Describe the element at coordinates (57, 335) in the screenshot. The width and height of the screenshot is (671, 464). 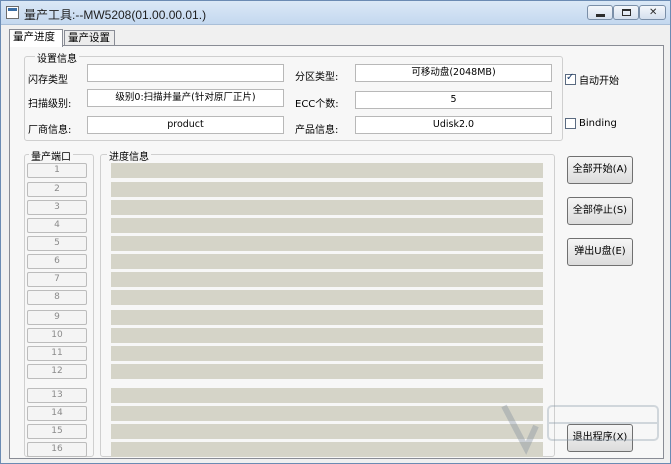
I see `port-10: 10` at that location.